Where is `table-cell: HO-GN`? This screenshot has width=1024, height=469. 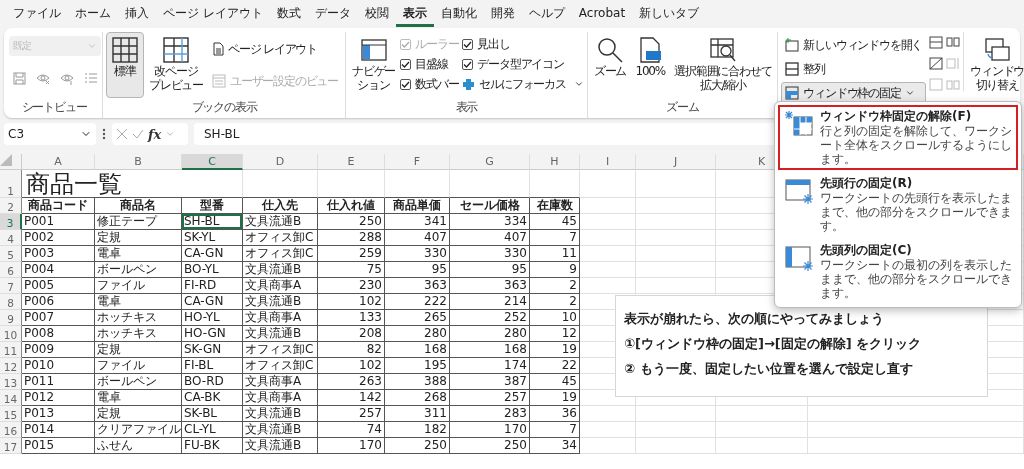
table-cell: HO-GN is located at coordinates (212, 334).